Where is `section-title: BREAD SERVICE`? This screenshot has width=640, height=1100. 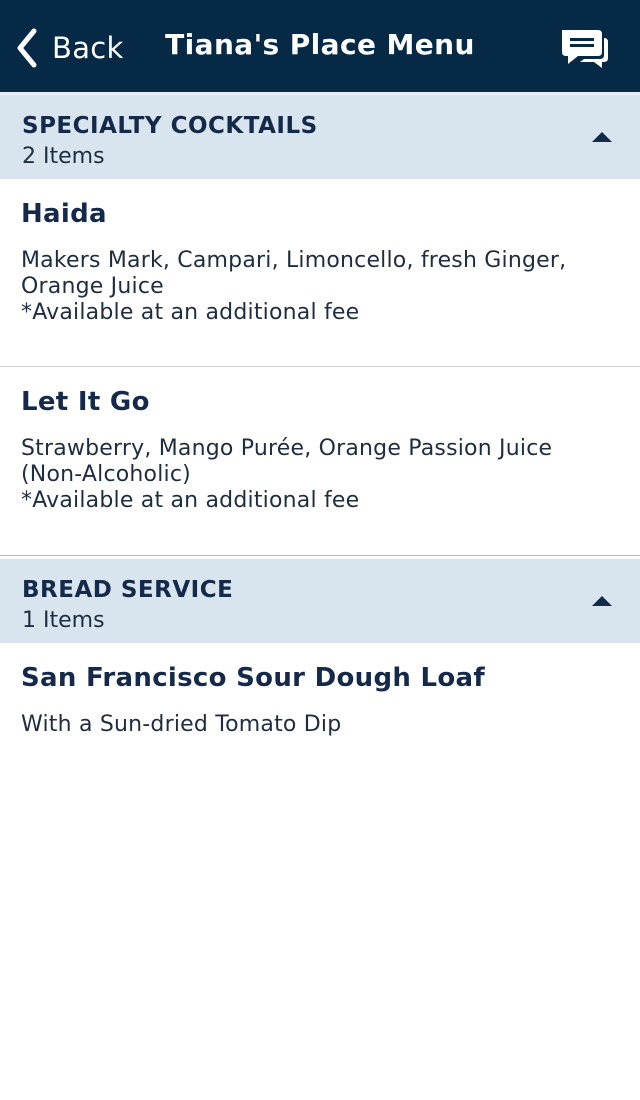
section-title: BREAD SERVICE is located at coordinates (128, 590).